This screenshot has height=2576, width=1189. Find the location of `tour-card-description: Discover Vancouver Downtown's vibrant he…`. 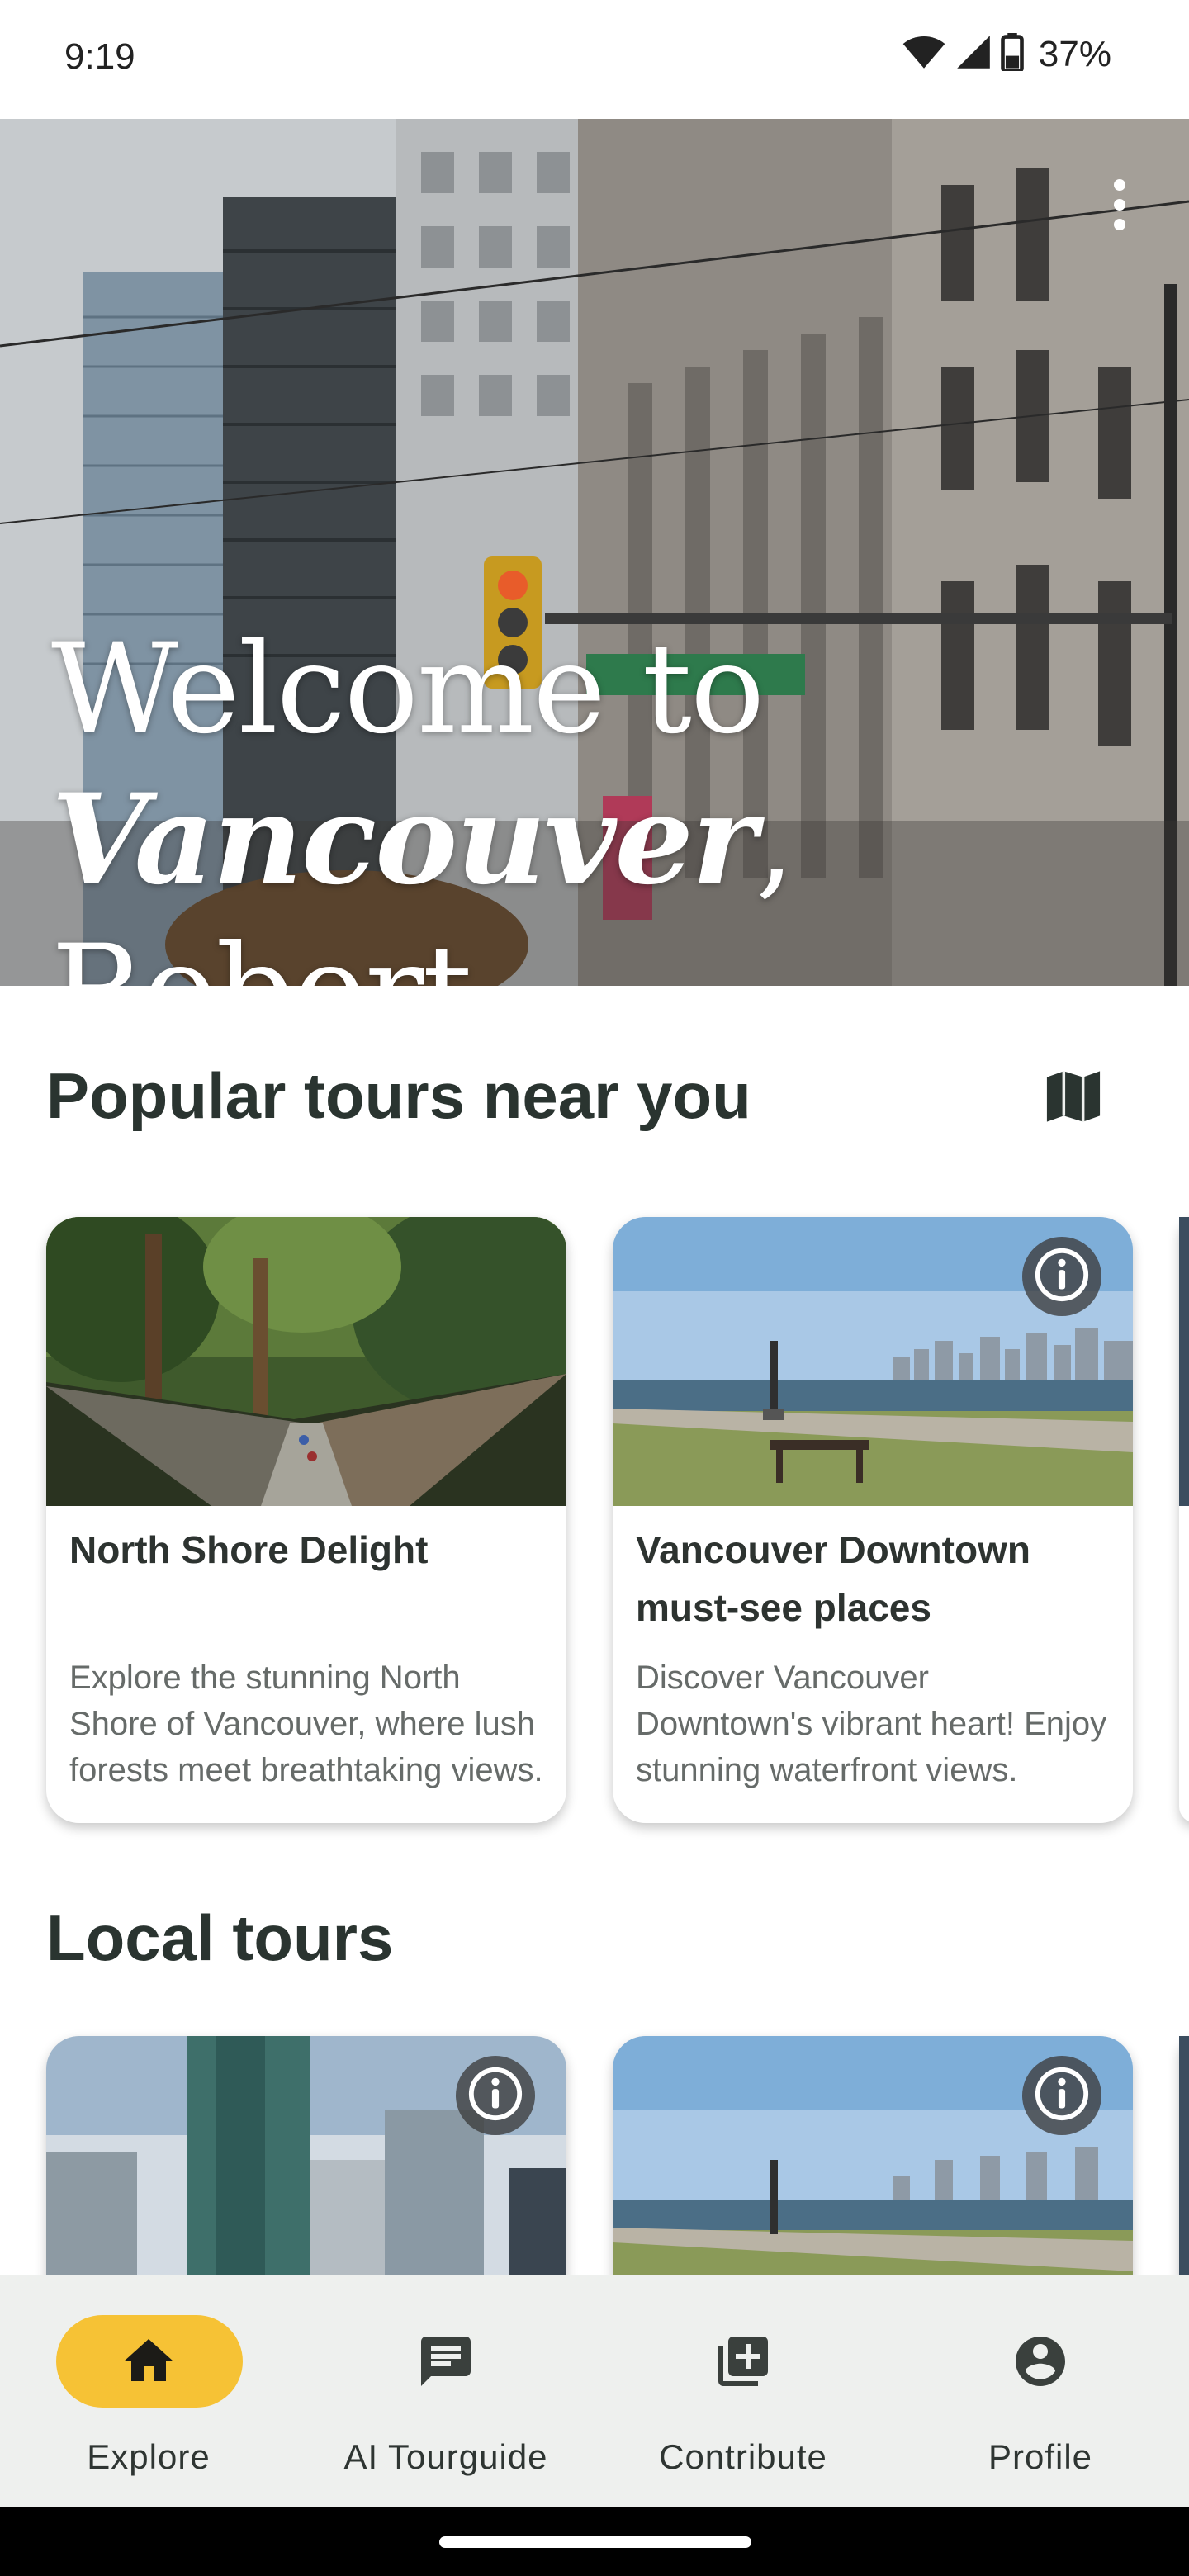

tour-card-description: Discover Vancouver Downtown's vibrant he… is located at coordinates (871, 1724).